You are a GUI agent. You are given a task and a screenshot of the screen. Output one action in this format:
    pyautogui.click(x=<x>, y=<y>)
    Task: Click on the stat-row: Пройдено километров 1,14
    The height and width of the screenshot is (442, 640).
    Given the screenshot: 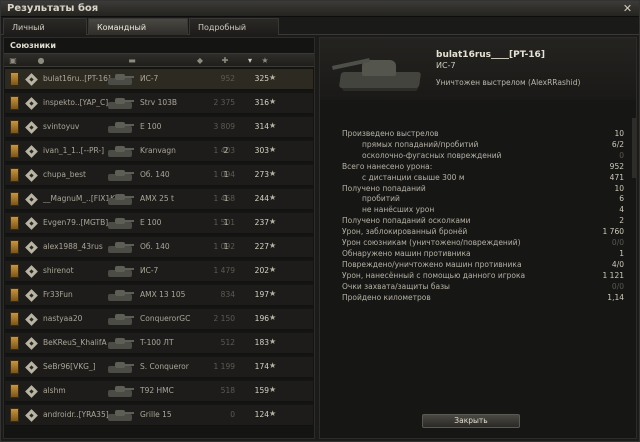 What is the action you would take?
    pyautogui.click(x=483, y=298)
    